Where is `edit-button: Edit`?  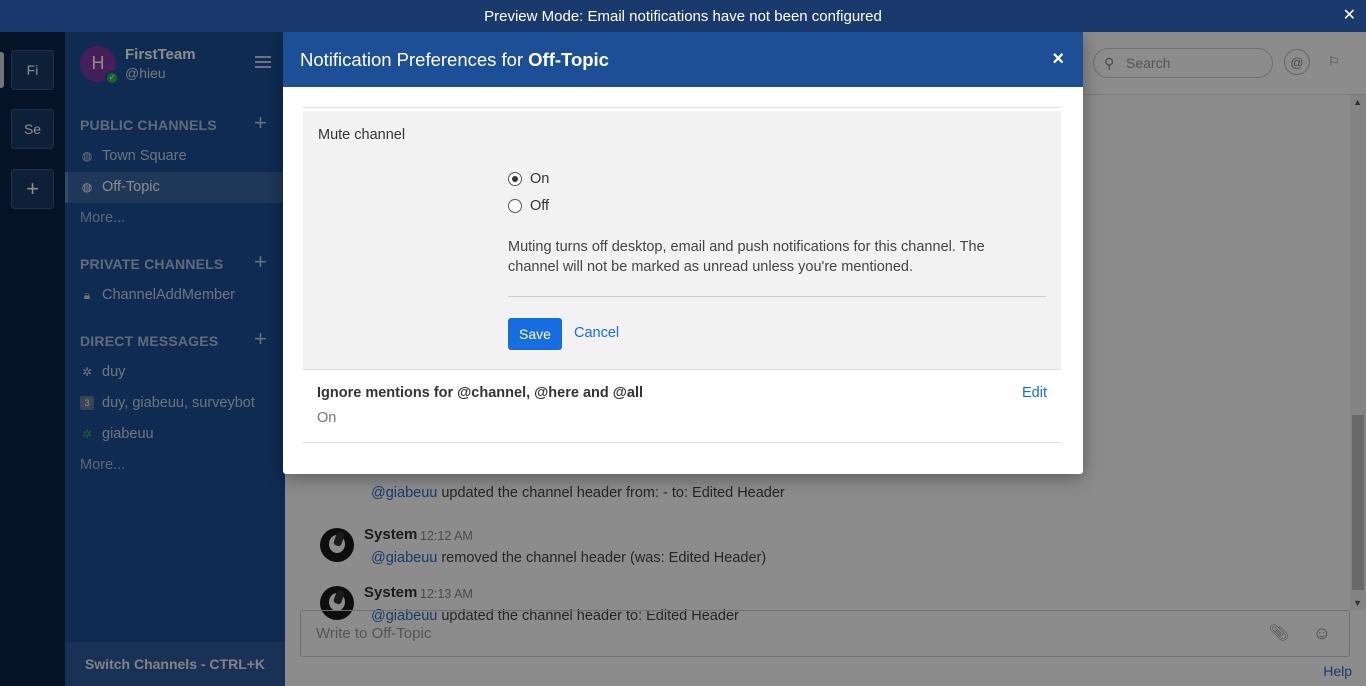 edit-button: Edit is located at coordinates (1034, 393).